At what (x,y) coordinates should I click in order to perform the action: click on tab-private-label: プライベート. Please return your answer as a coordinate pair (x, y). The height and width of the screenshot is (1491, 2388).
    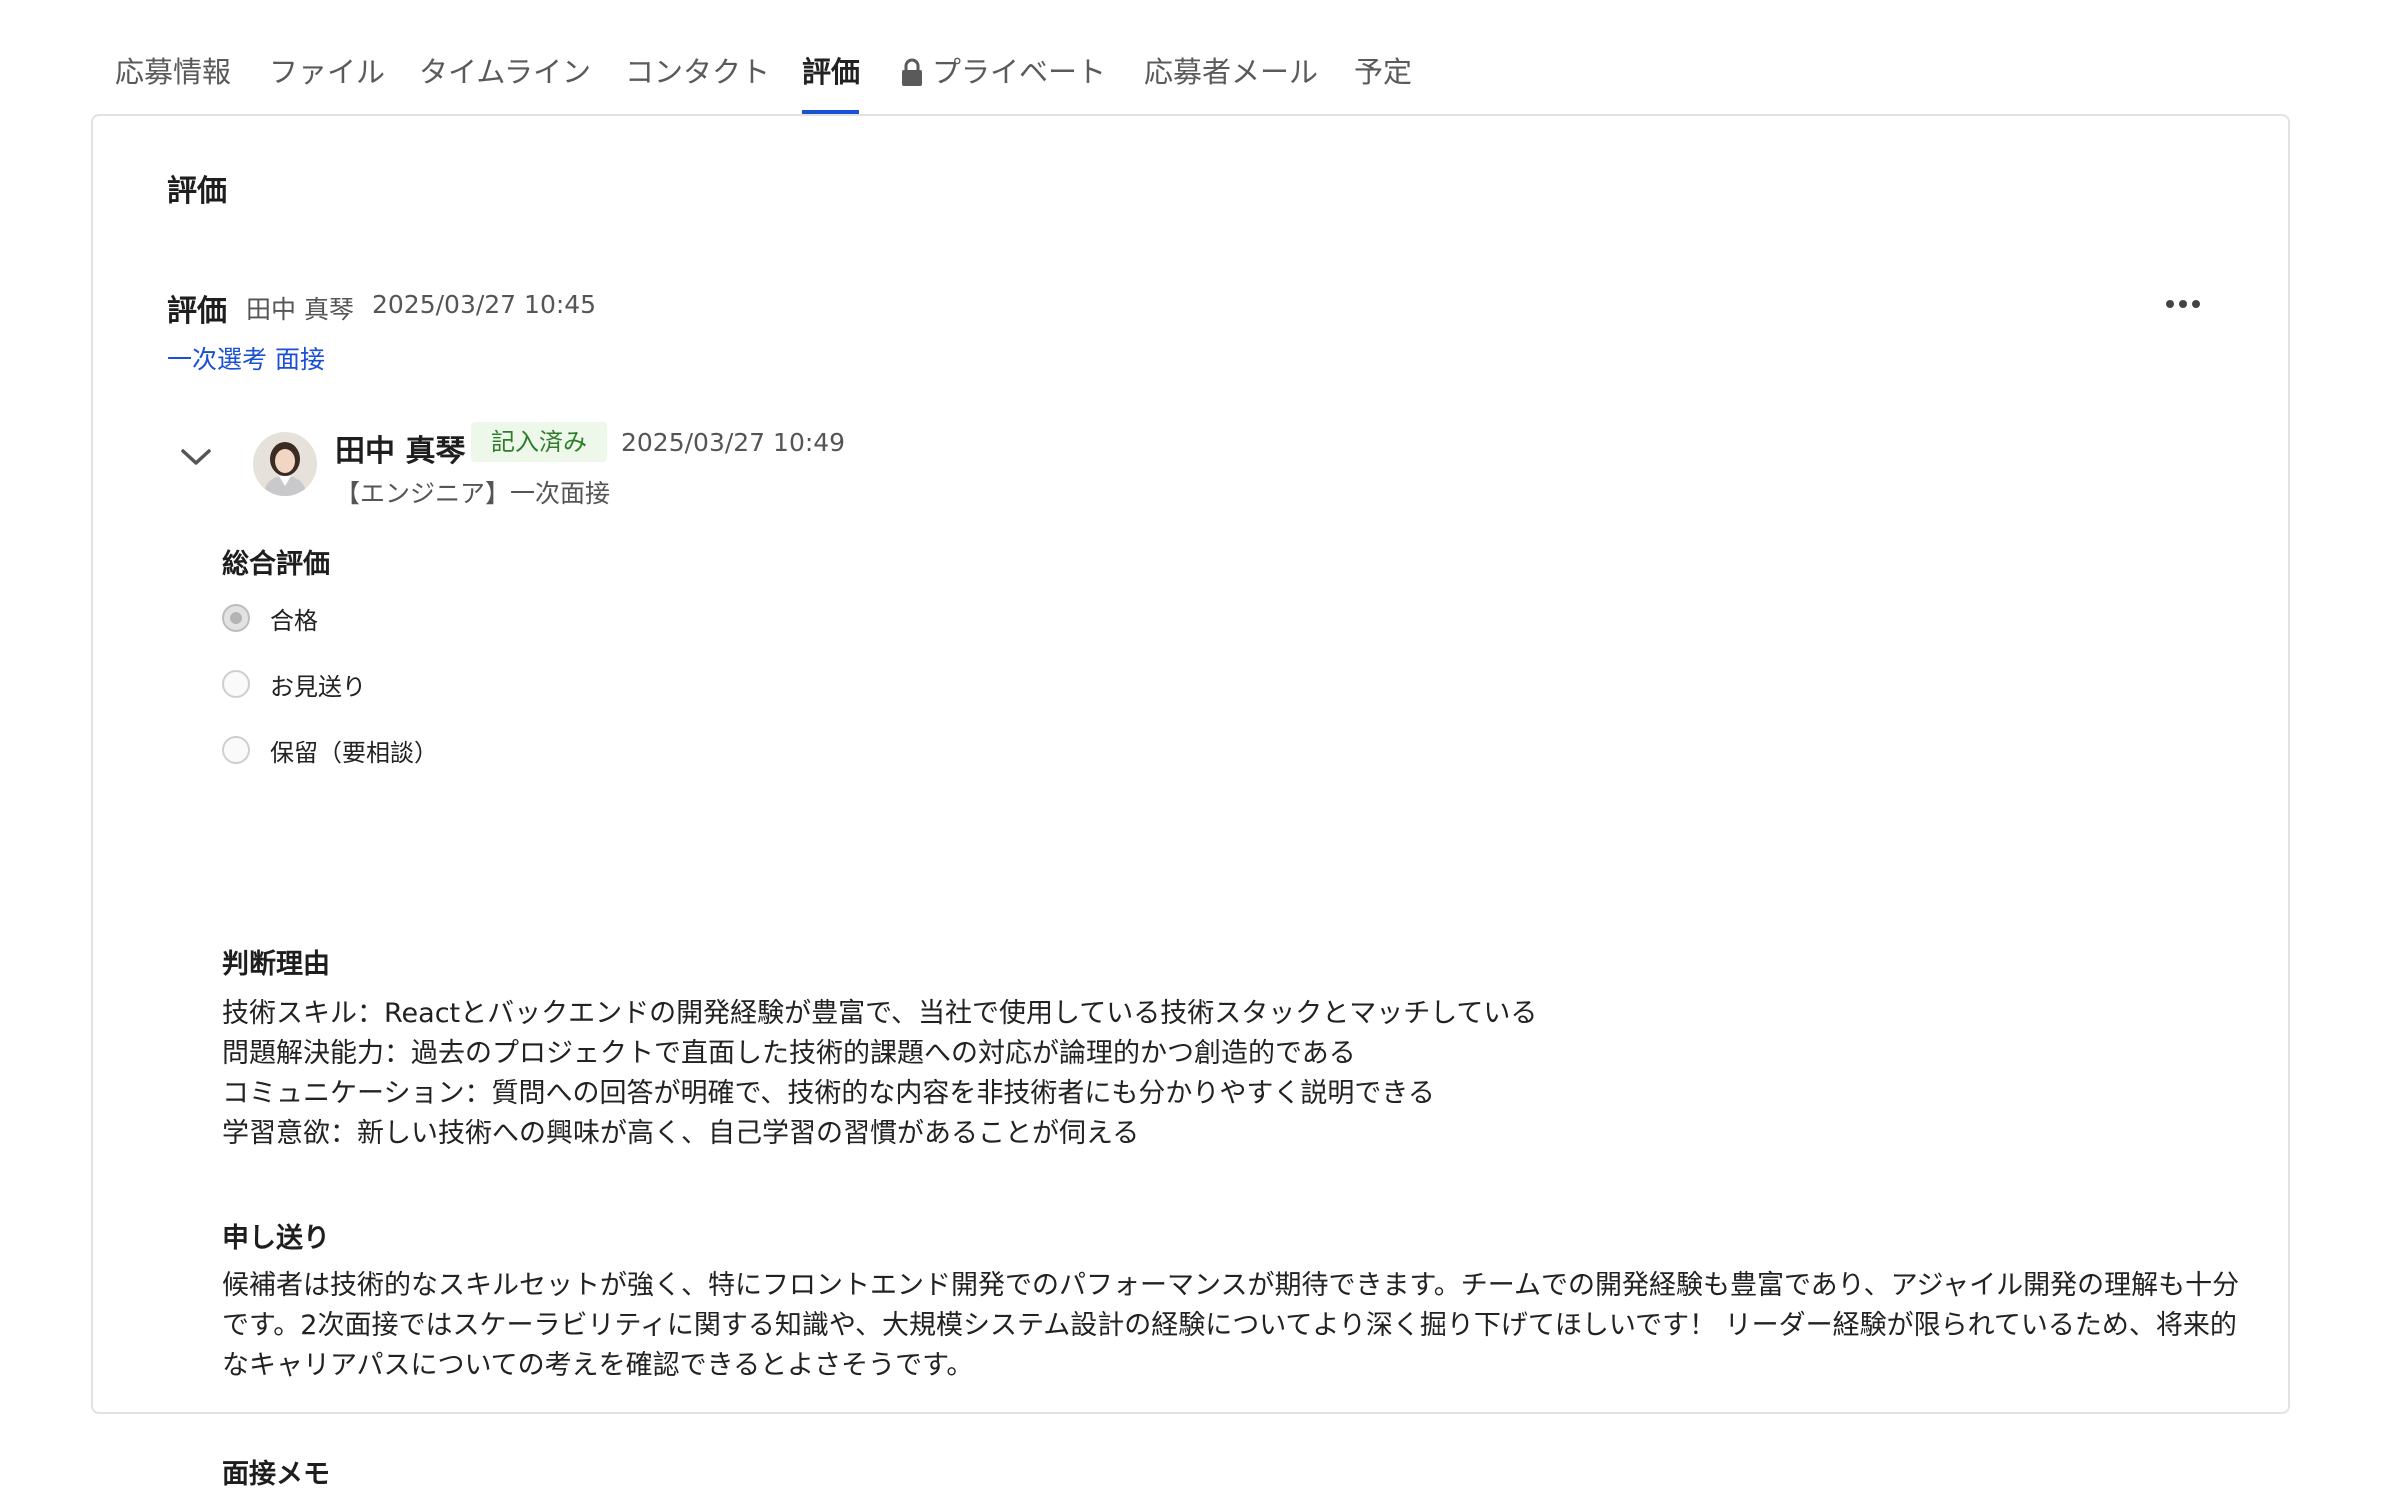
    Looking at the image, I should click on (1019, 72).